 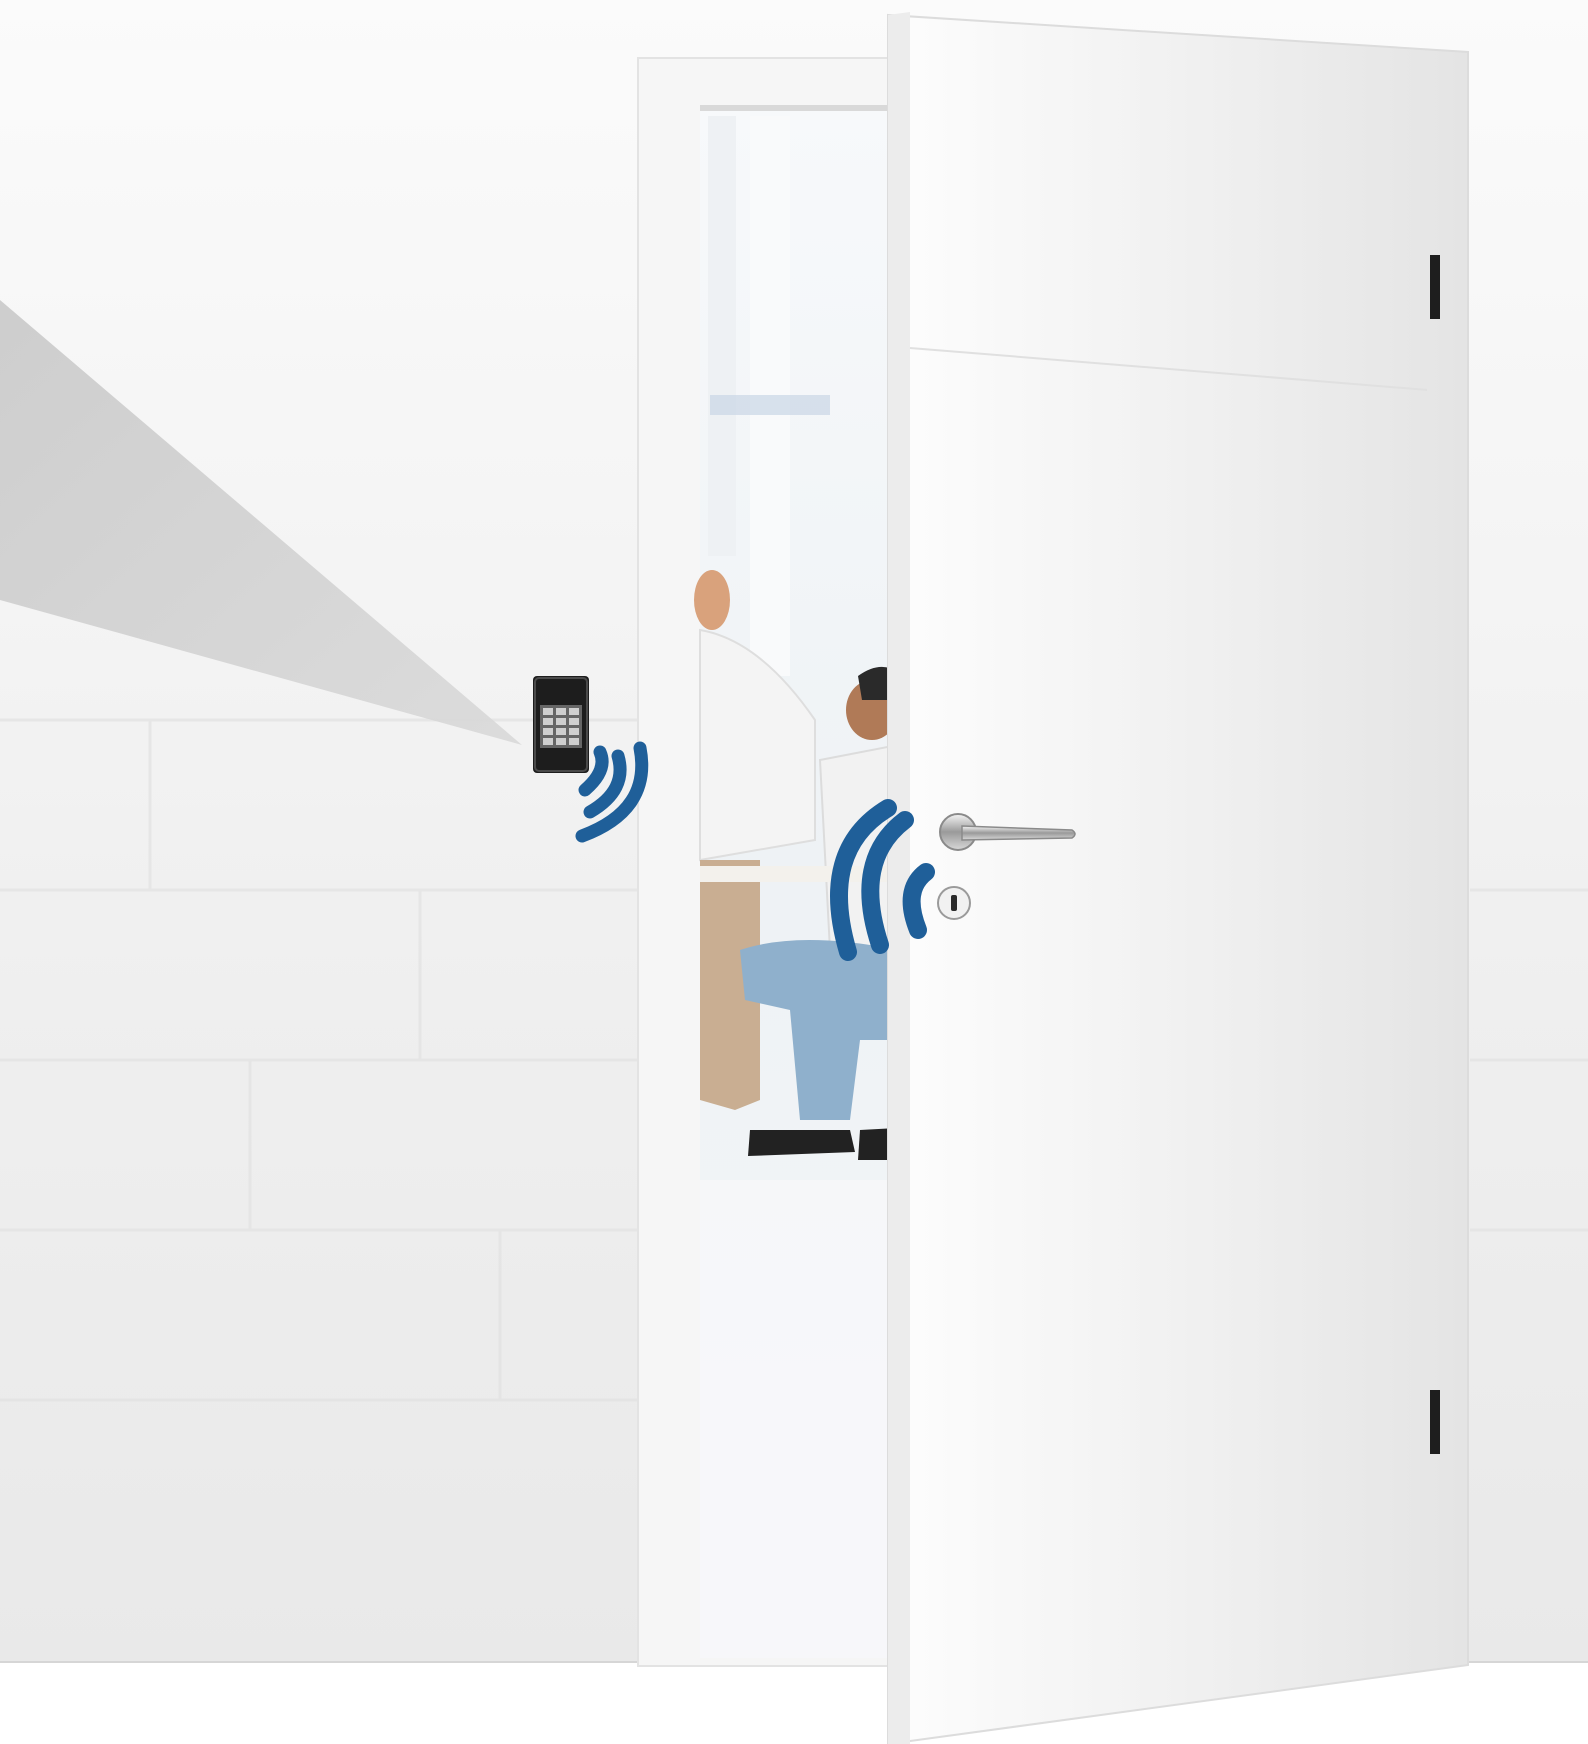 I want to click on upper-hinge, so click(x=1435, y=287).